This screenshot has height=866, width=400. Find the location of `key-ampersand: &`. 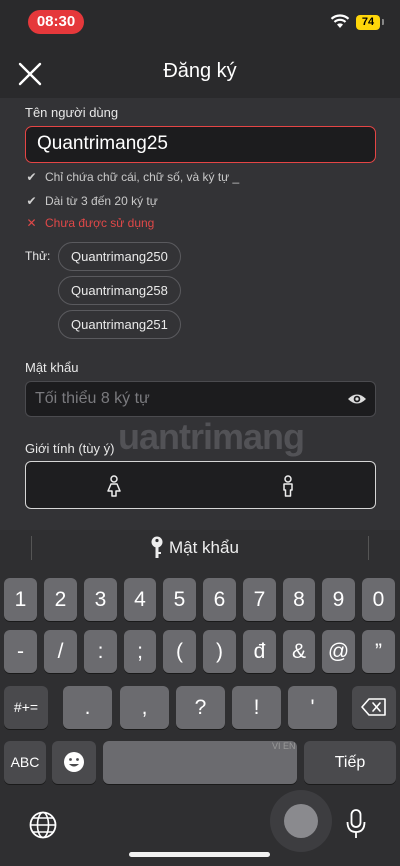

key-ampersand: & is located at coordinates (299, 651).